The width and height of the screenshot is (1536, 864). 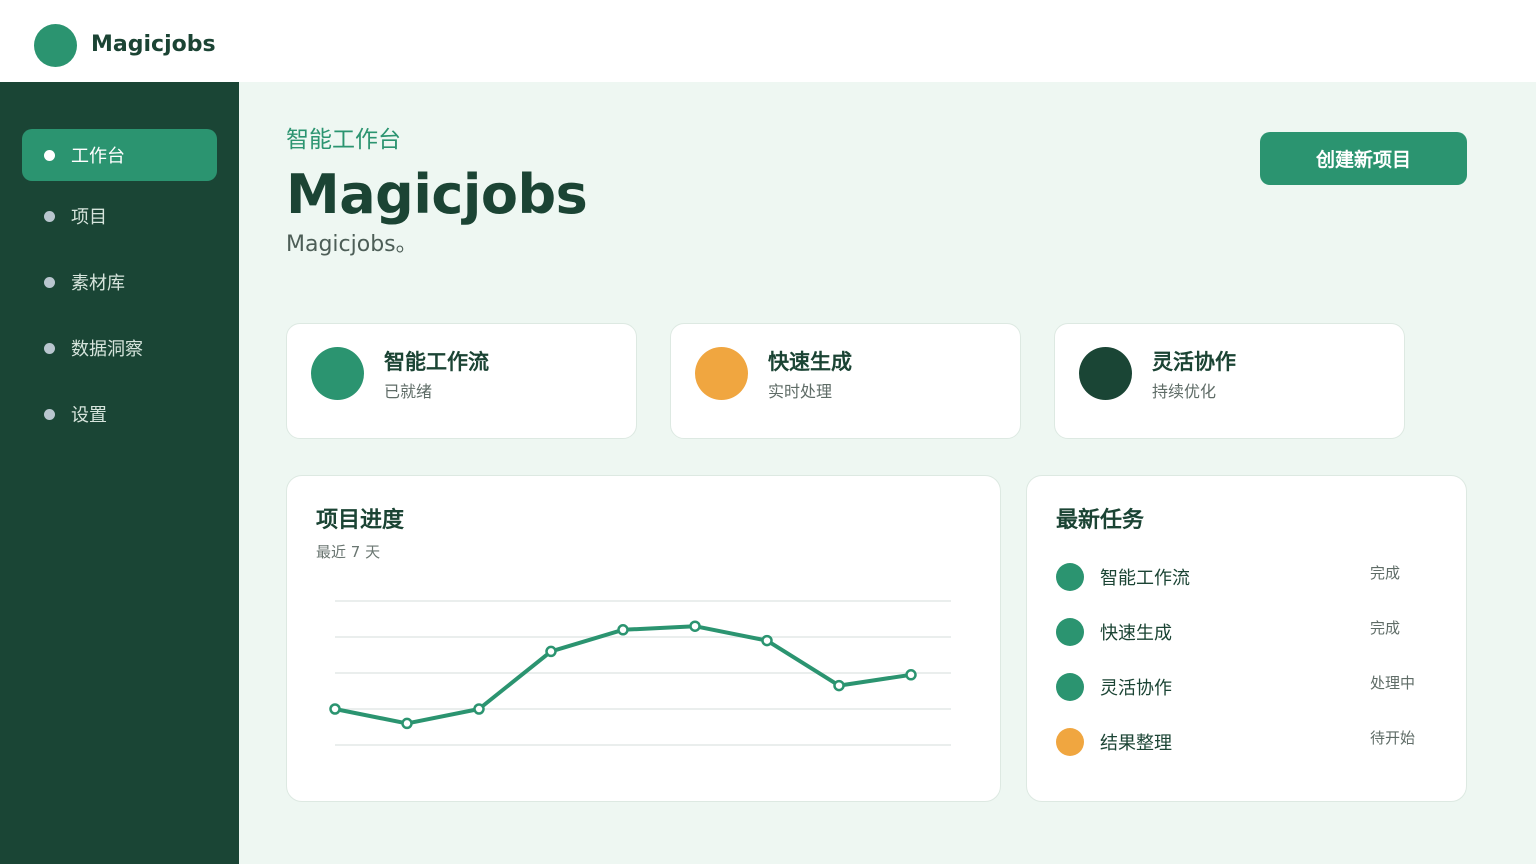 What do you see at coordinates (107, 349) in the screenshot?
I see `sidebar-item-label: 数据洞察` at bounding box center [107, 349].